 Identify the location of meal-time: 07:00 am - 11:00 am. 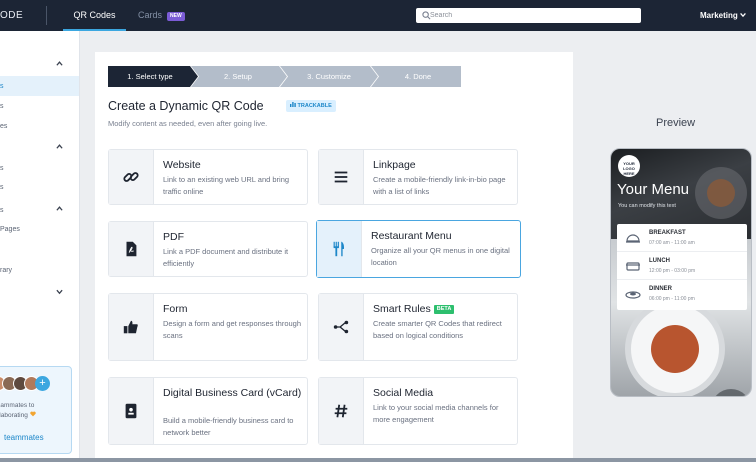
(672, 243).